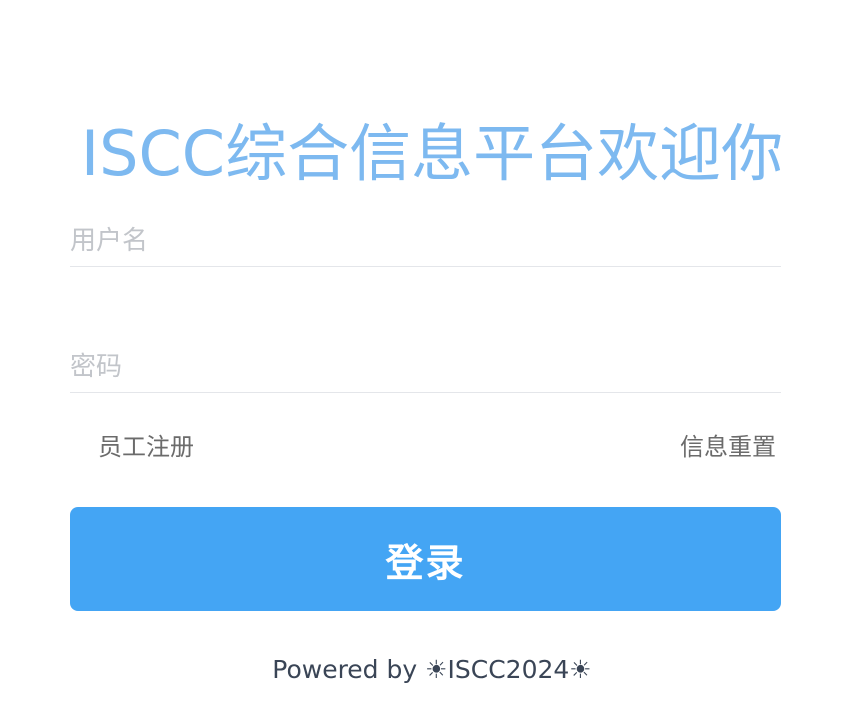 This screenshot has height=710, width=864. Describe the element at coordinates (432, 153) in the screenshot. I see `page-title: ISCC综合信息平台欢迎你` at that location.